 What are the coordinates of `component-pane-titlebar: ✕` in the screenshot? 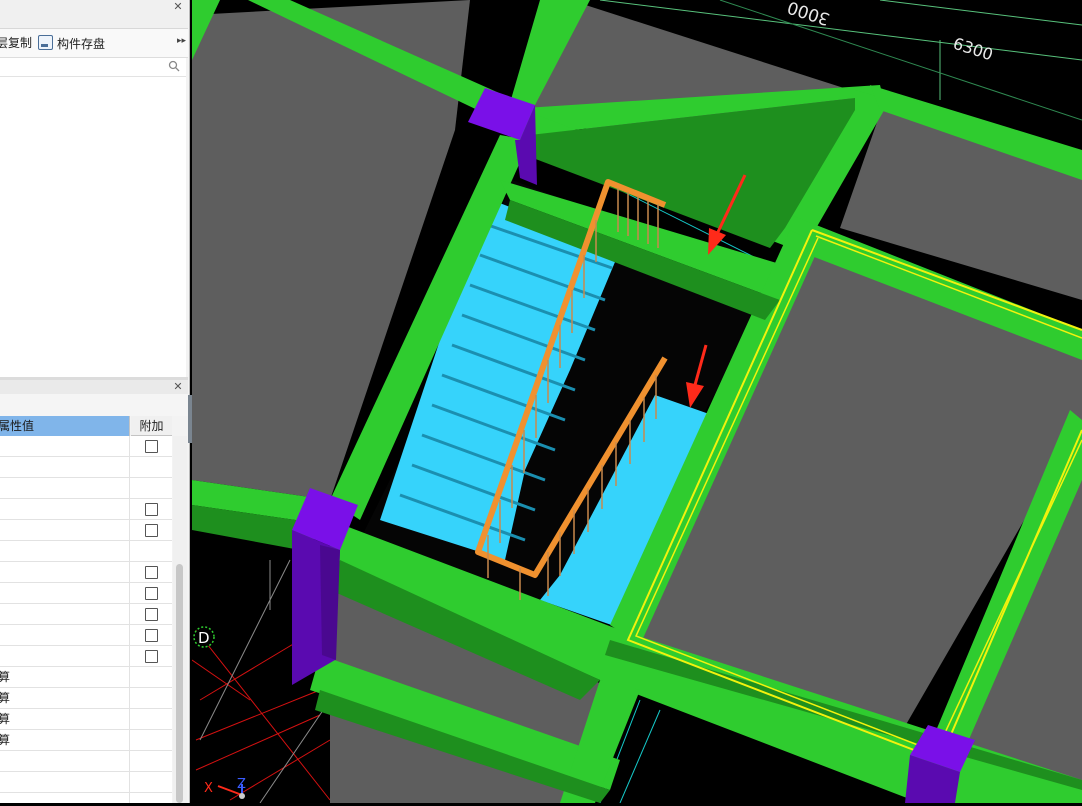 It's located at (94, 14).